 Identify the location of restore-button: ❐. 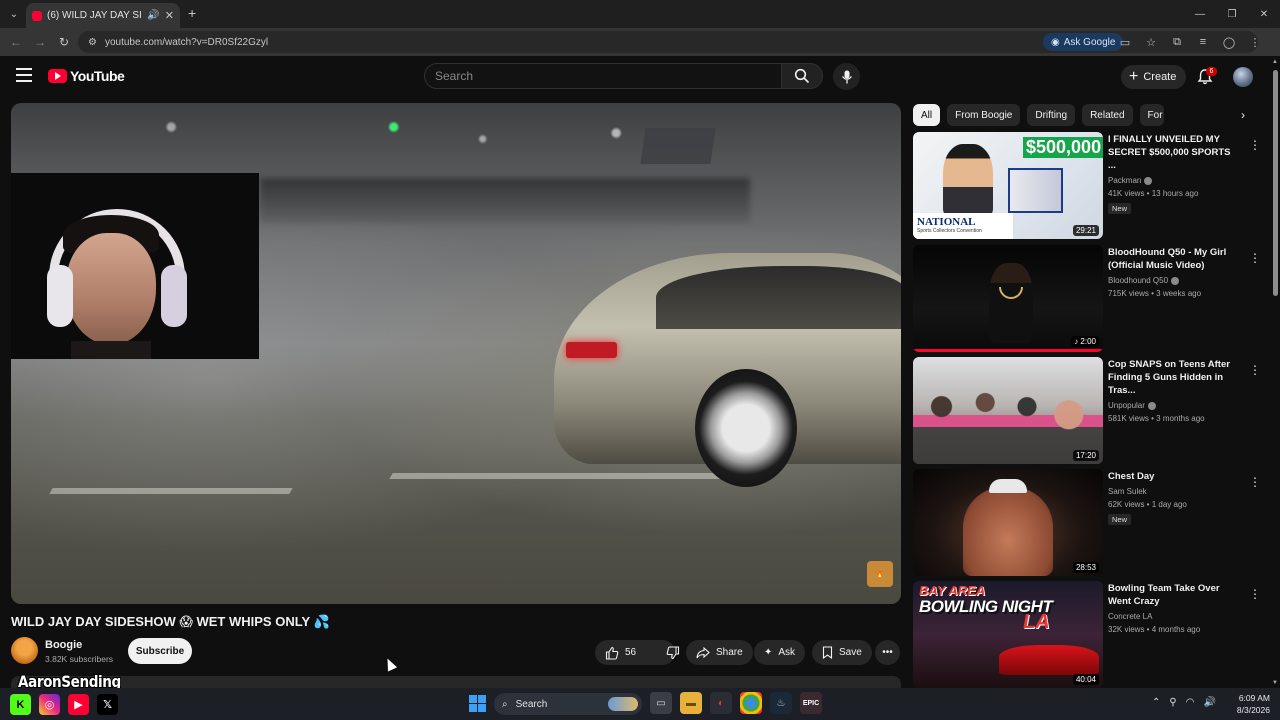
(1232, 14).